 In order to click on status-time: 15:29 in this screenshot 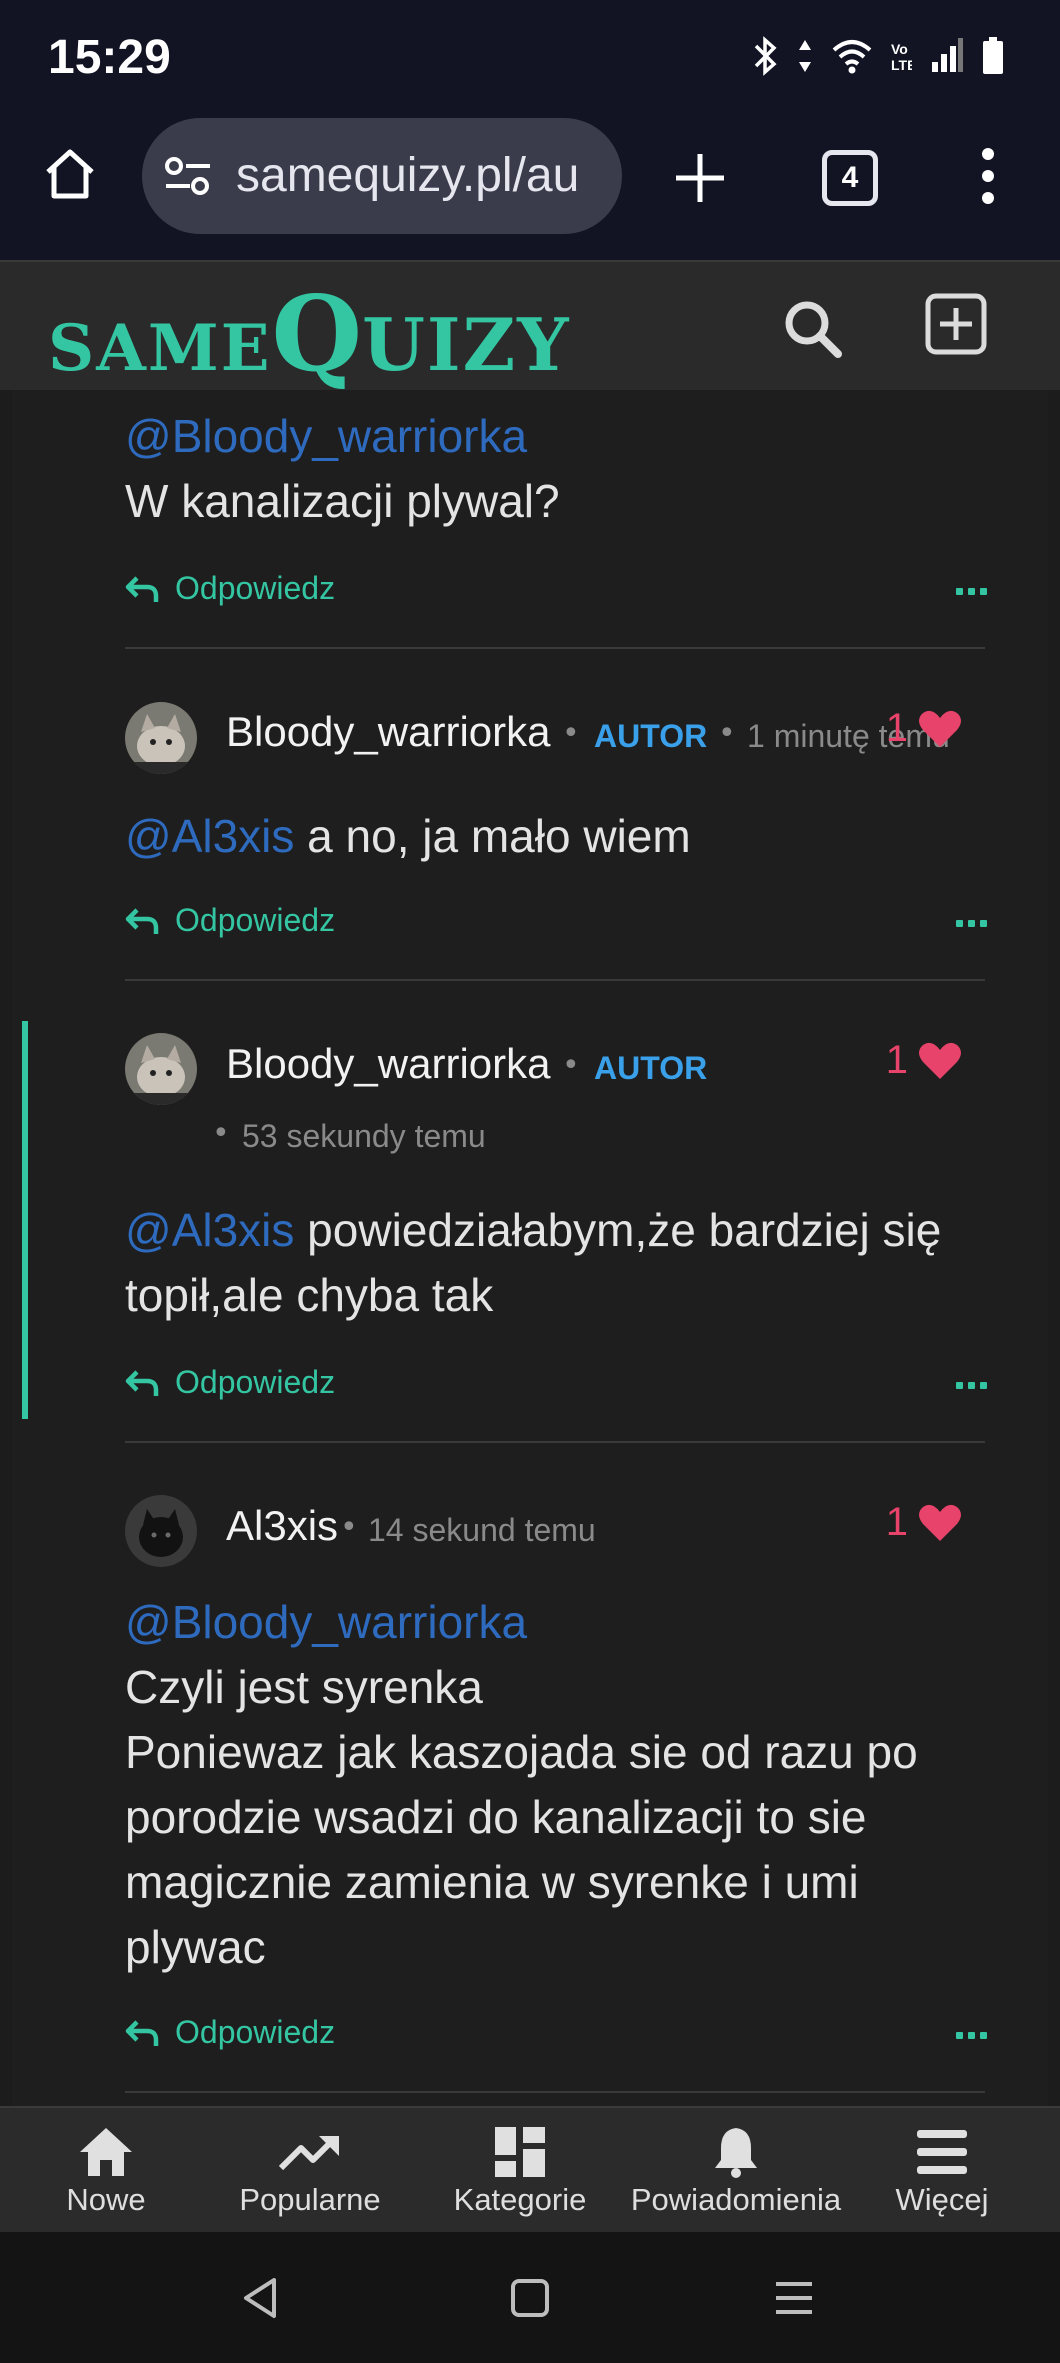, I will do `click(109, 57)`.